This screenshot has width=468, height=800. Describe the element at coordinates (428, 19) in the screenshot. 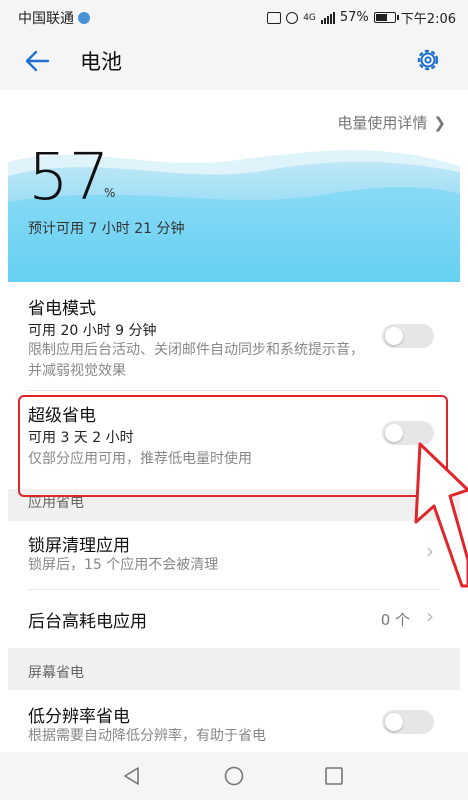

I see `clock: 下午2:06` at that location.